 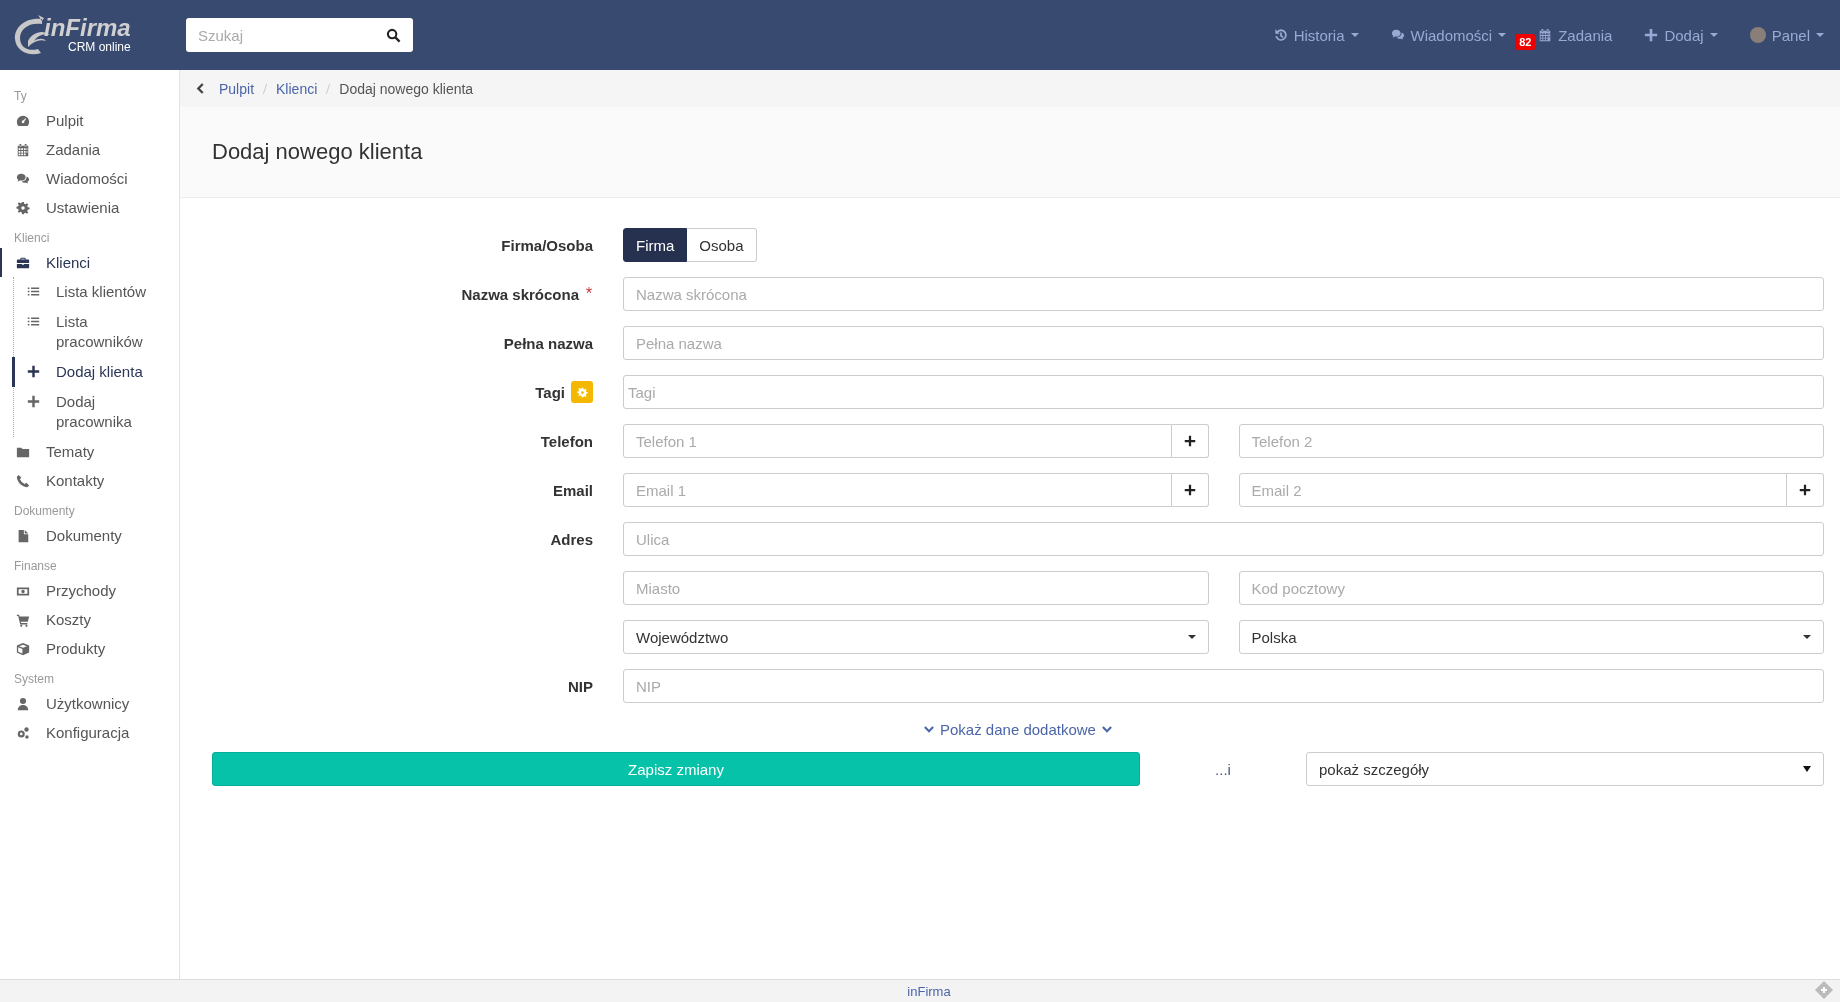 What do you see at coordinates (722, 245) in the screenshot?
I see `segment-button: Osoba` at bounding box center [722, 245].